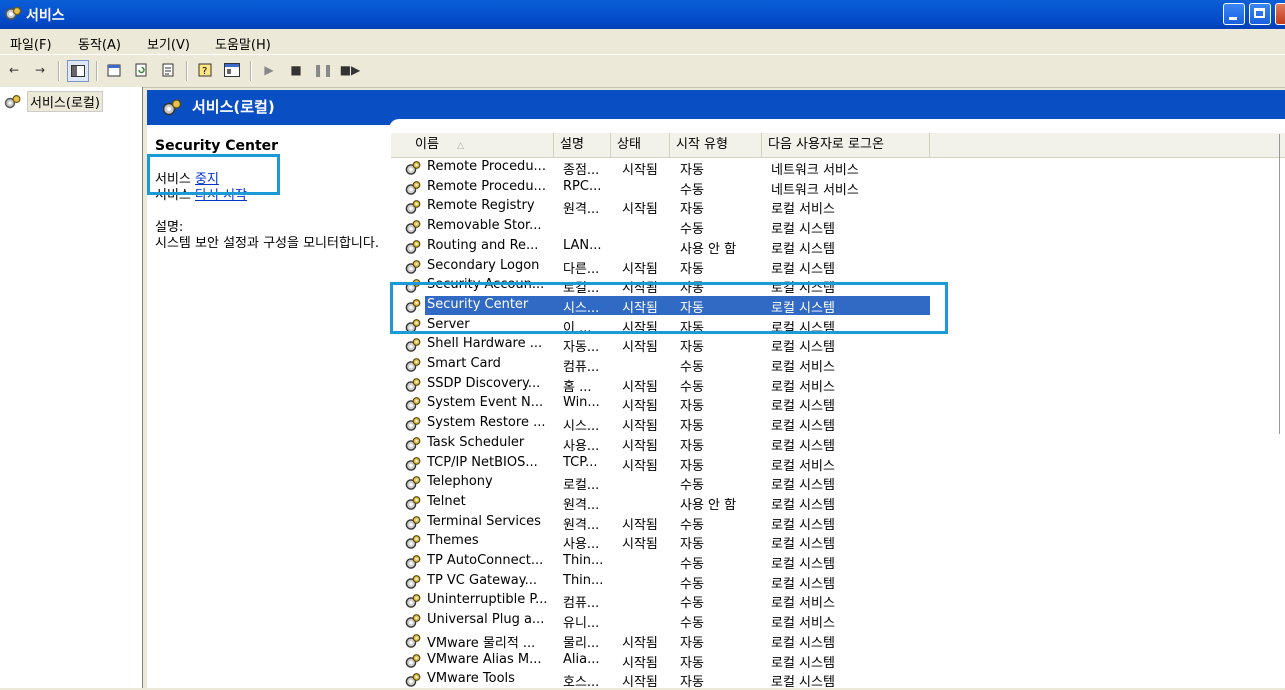  I want to click on service-name: Secondary Logon, so click(483, 265).